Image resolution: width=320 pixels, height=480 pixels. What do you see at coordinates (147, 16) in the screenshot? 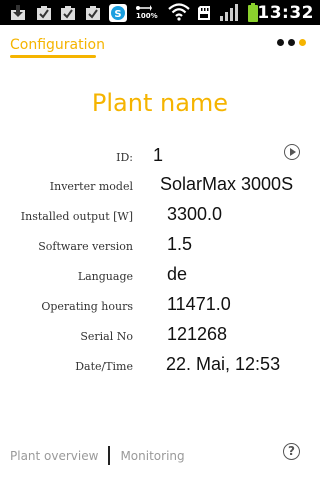
I see `battery-percent-label: 100%` at bounding box center [147, 16].